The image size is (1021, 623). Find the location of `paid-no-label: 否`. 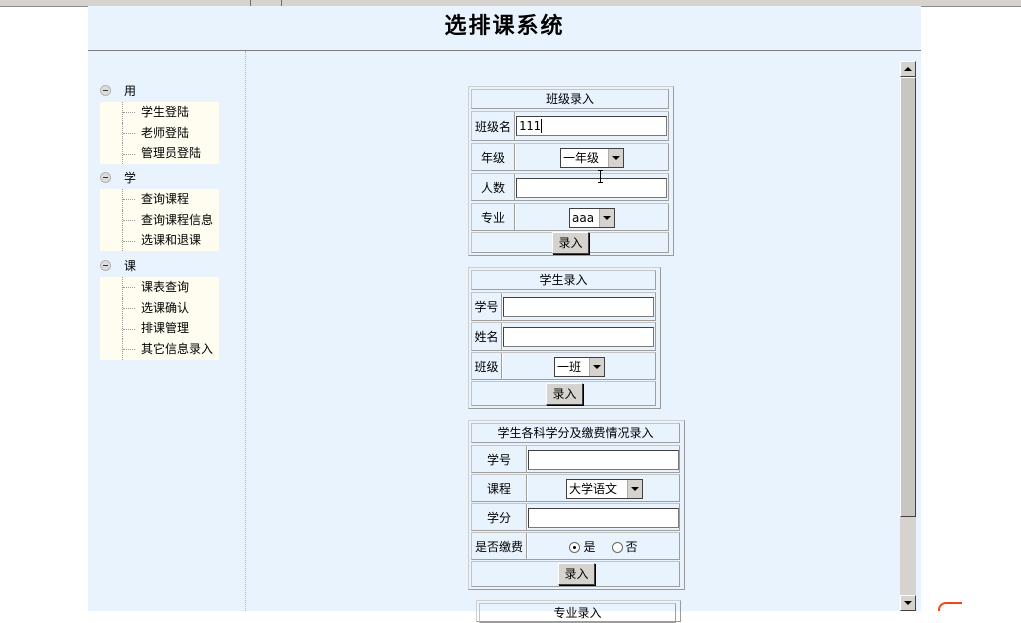

paid-no-label: 否 is located at coordinates (631, 546).